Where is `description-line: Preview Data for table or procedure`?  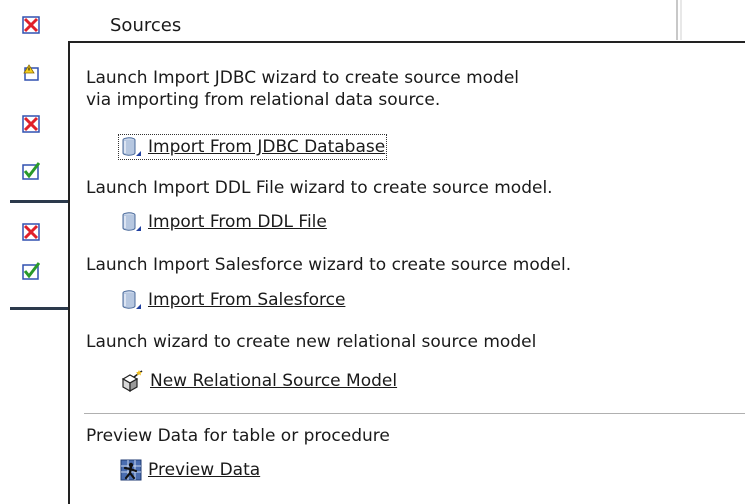
description-line: Preview Data for table or procedure is located at coordinates (238, 436).